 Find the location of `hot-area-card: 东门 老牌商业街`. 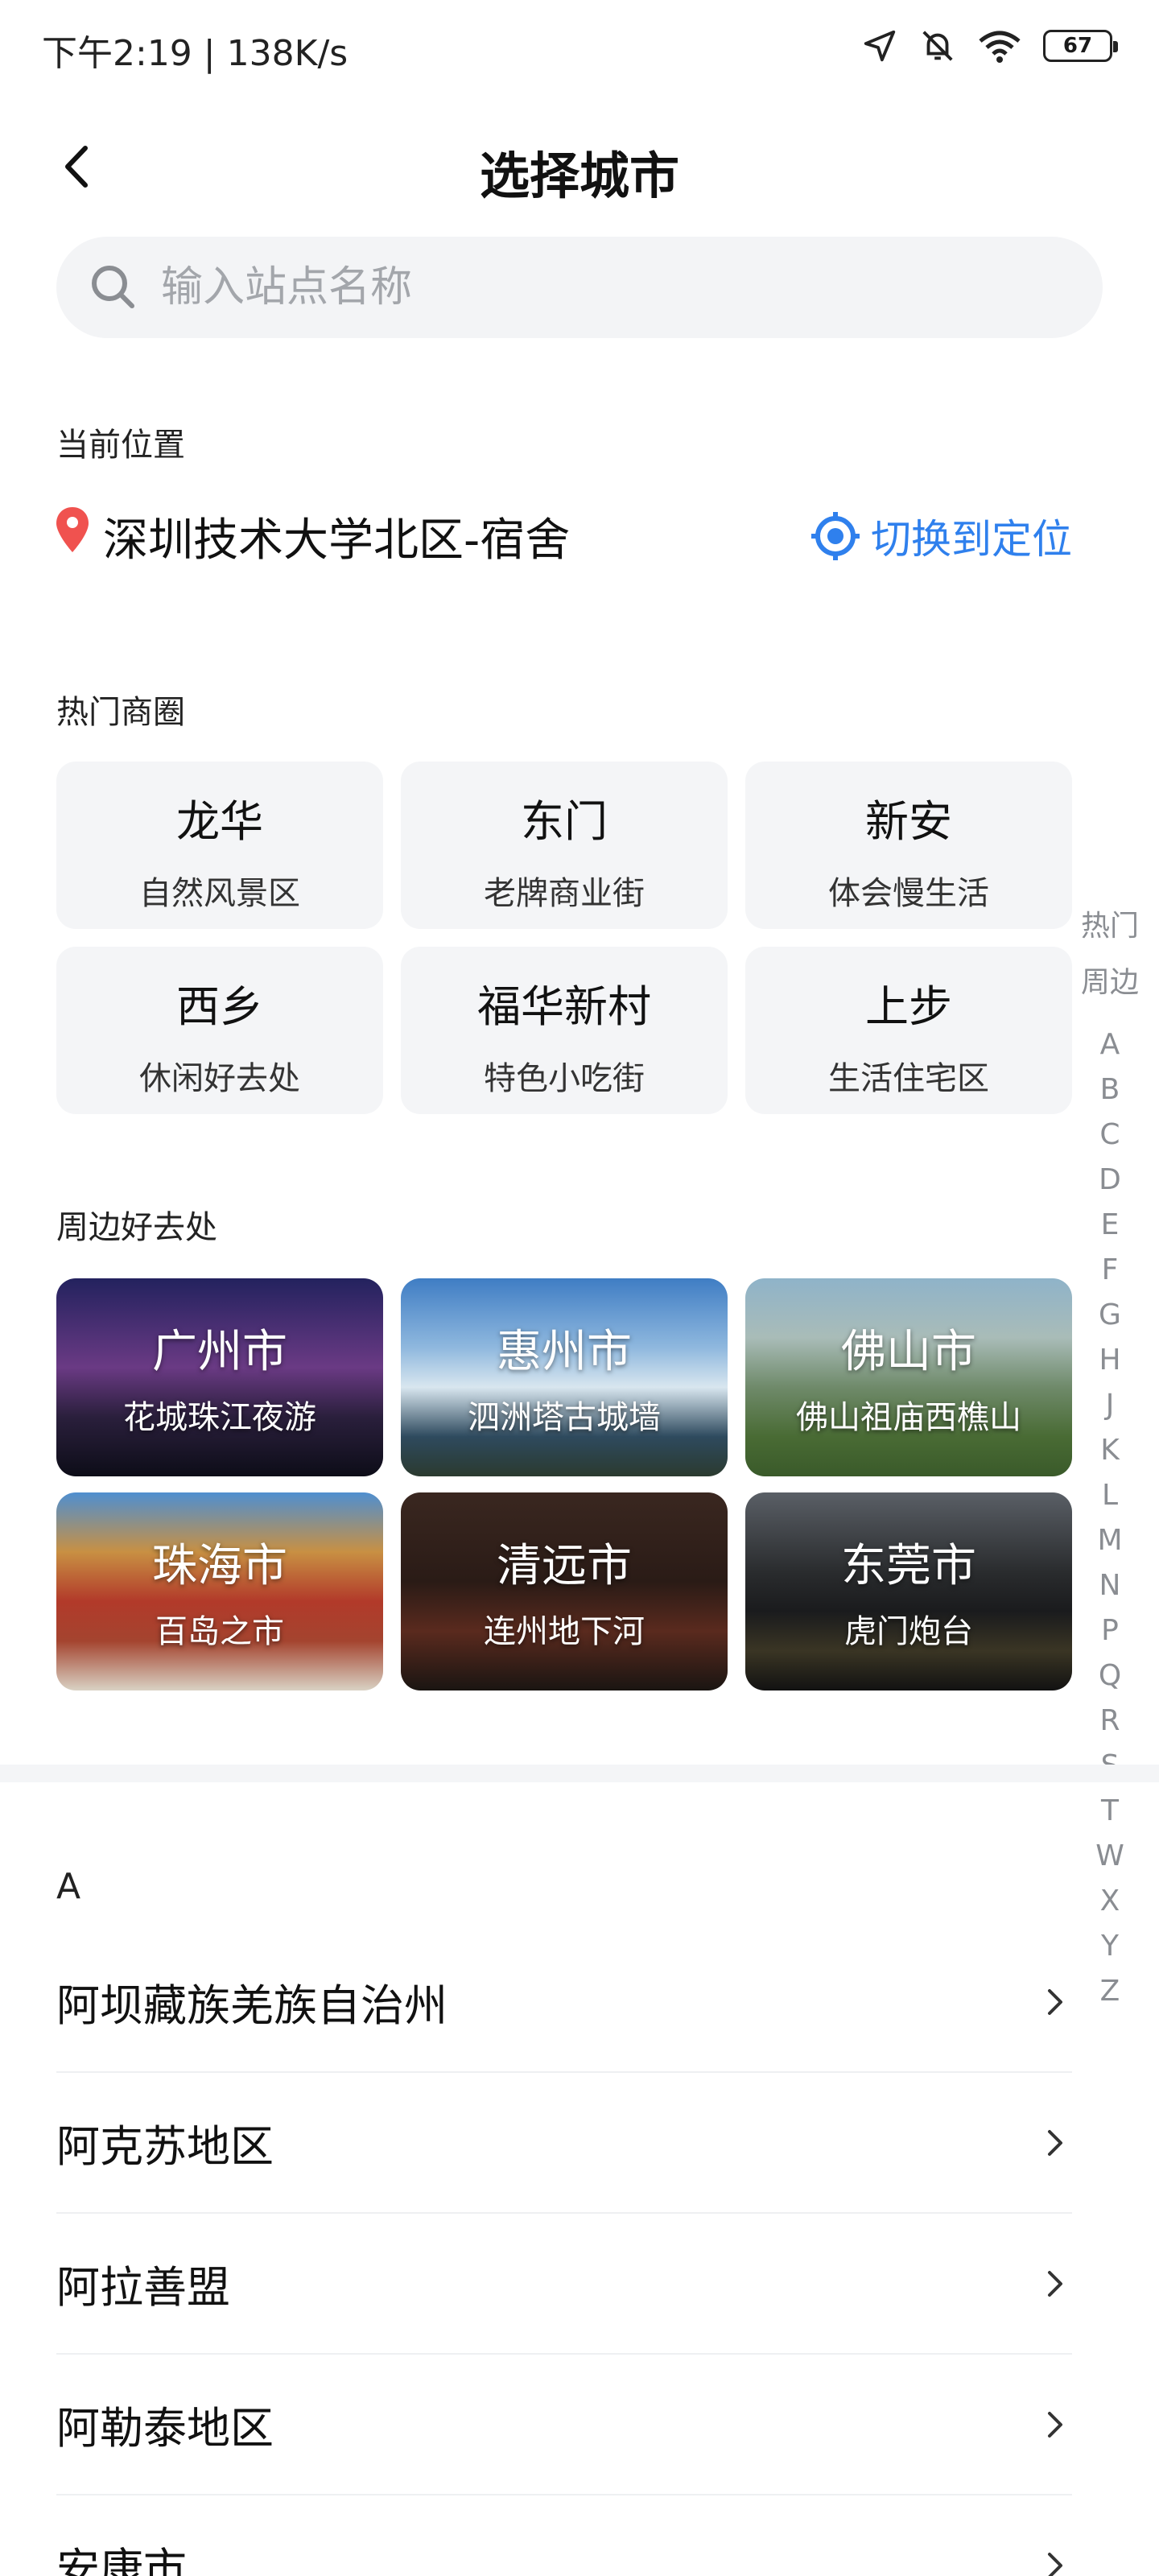

hot-area-card: 东门 老牌商业街 is located at coordinates (564, 845).